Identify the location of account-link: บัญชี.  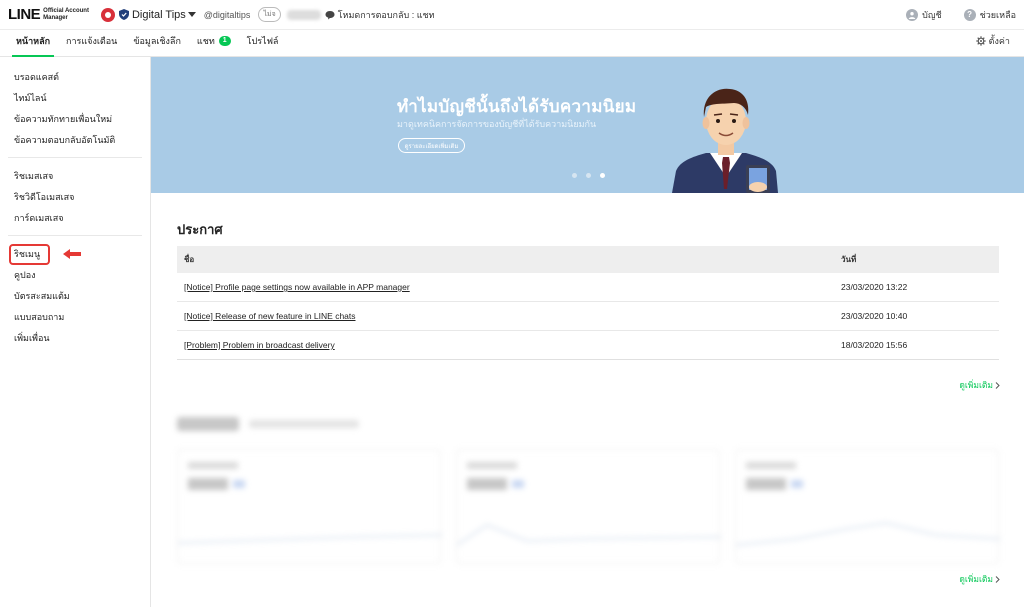
(932, 15).